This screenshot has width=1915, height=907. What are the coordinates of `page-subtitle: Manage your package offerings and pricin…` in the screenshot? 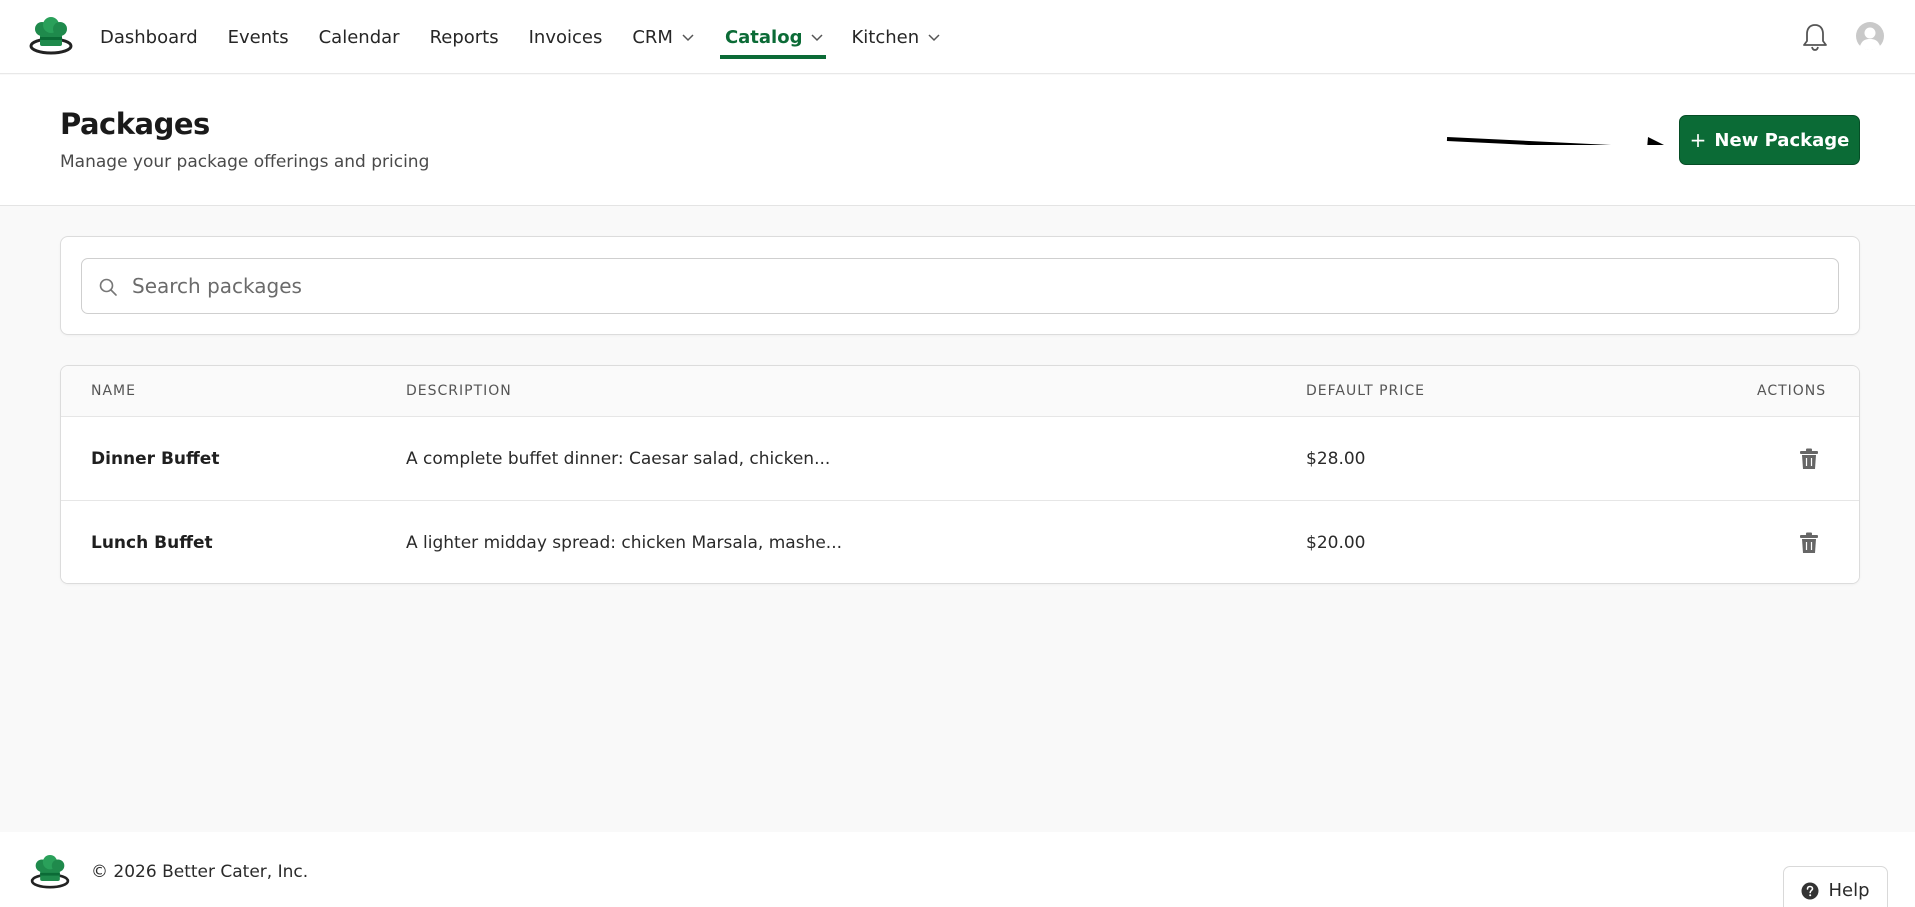 It's located at (245, 162).